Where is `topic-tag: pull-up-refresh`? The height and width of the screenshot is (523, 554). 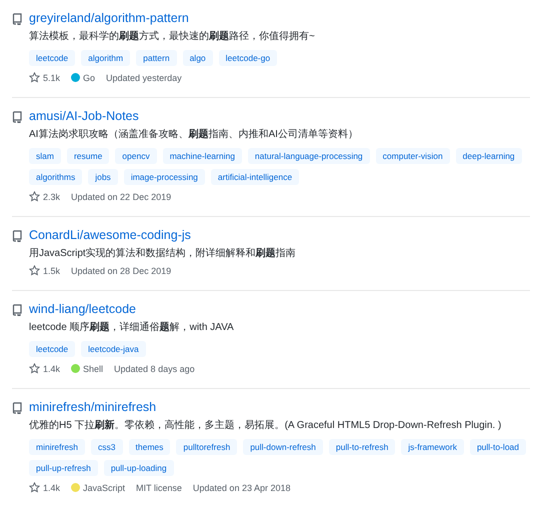
topic-tag: pull-up-refresh is located at coordinates (63, 468).